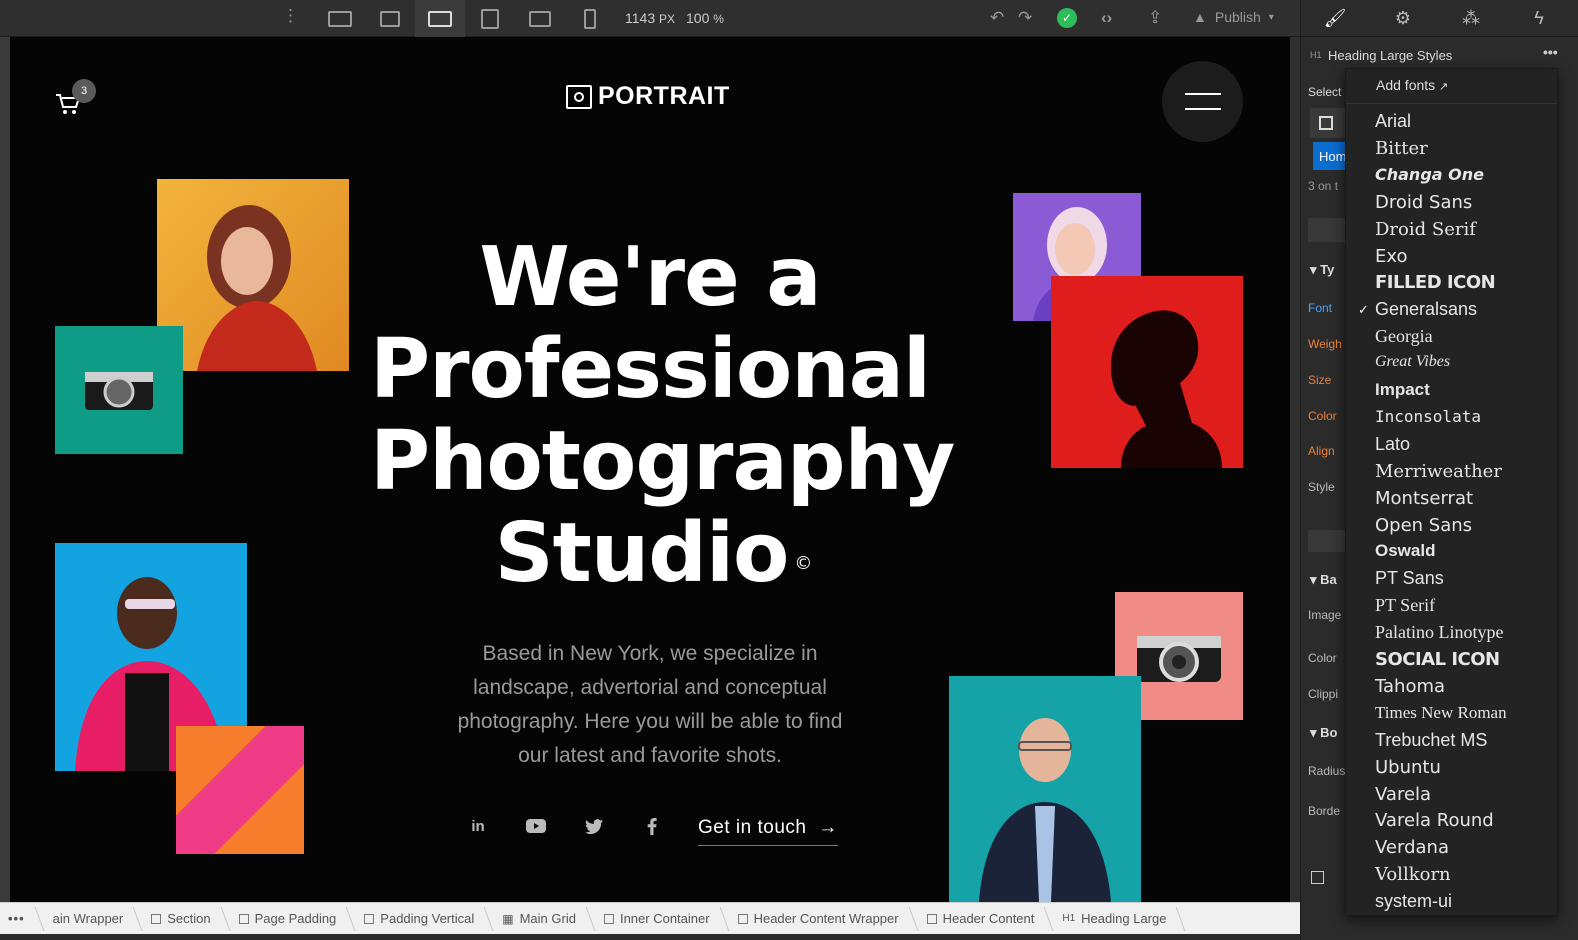 The width and height of the screenshot is (1578, 940). What do you see at coordinates (1233, 17) in the screenshot?
I see `publish-button: ▲ Publish ▾` at bounding box center [1233, 17].